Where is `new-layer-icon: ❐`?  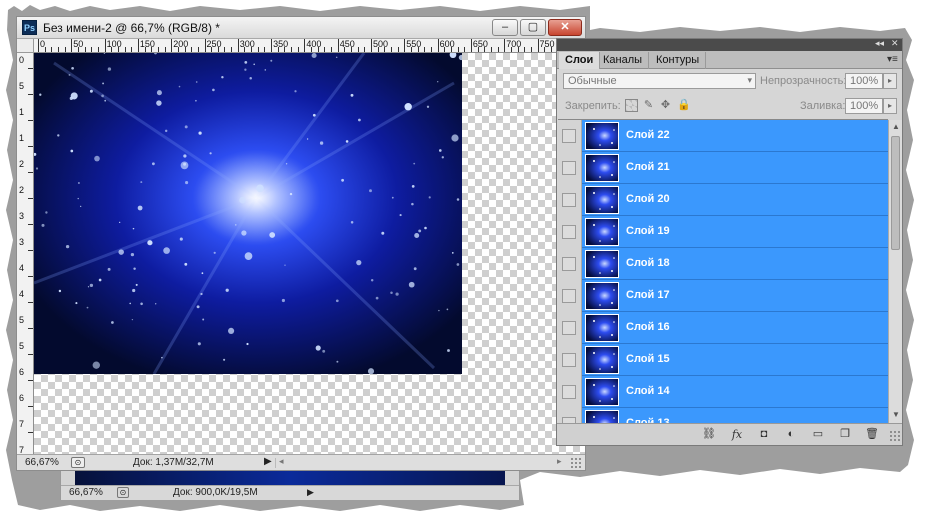
new-layer-icon: ❐ is located at coordinates (845, 434).